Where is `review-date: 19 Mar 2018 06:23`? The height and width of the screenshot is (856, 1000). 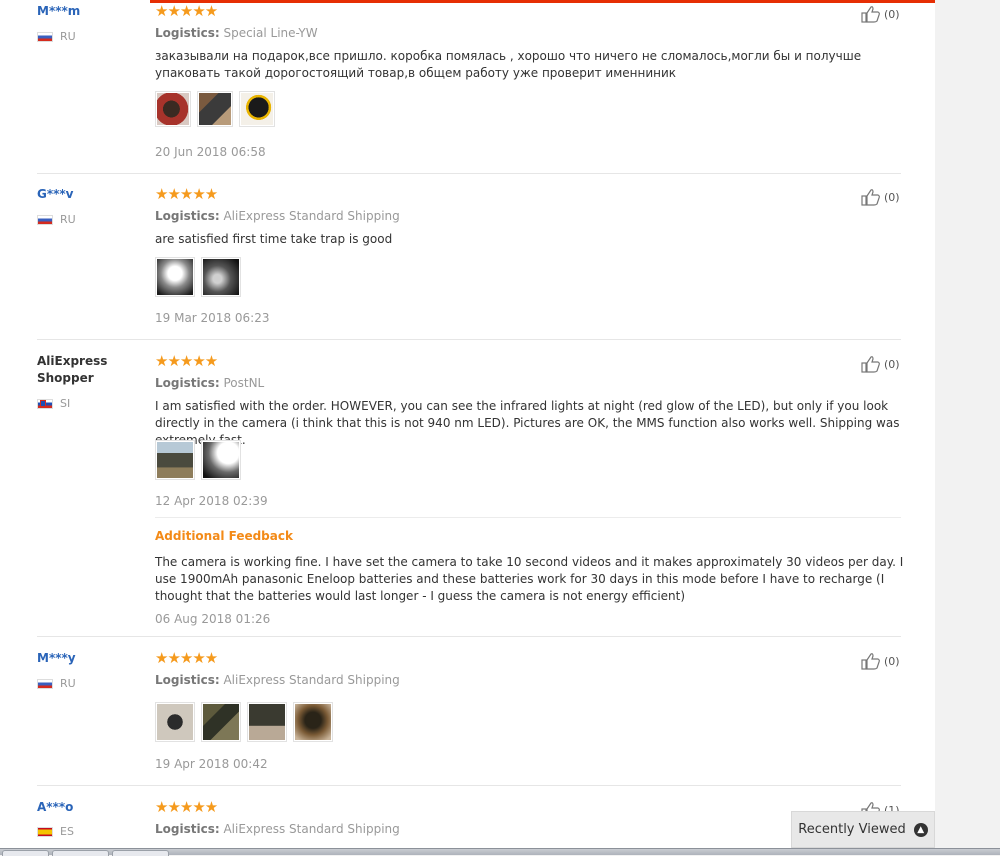
review-date: 19 Mar 2018 06:23 is located at coordinates (212, 318).